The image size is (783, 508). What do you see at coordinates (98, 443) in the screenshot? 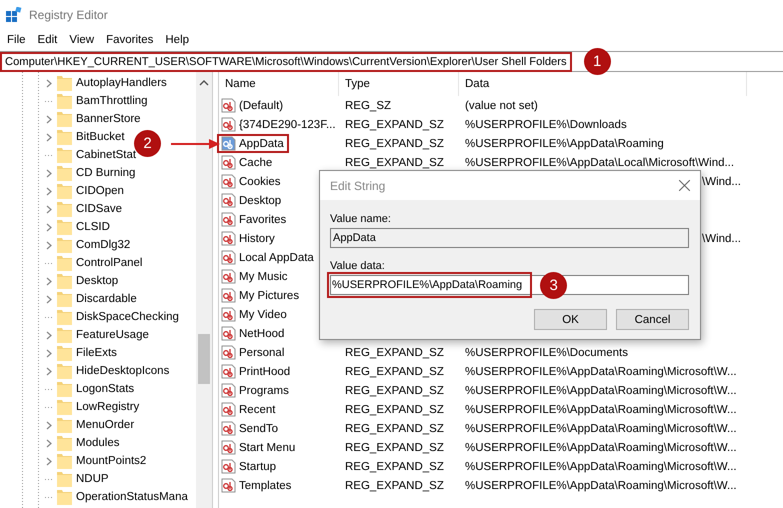
I see `tree-item: Modules` at bounding box center [98, 443].